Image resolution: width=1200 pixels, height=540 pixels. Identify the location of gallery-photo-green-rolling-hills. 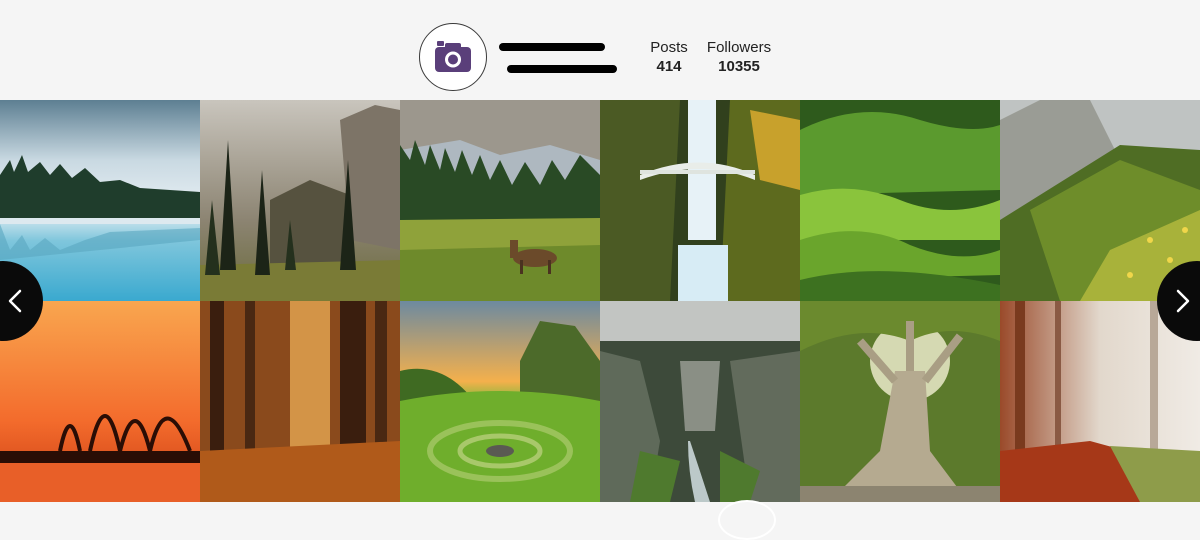
(900, 200).